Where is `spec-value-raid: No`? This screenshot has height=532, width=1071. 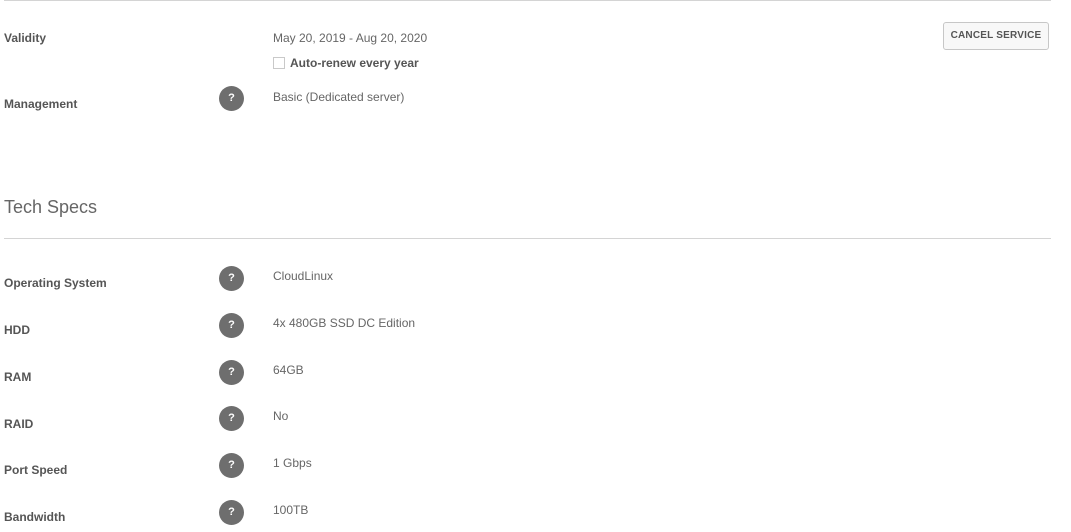
spec-value-raid: No is located at coordinates (281, 416).